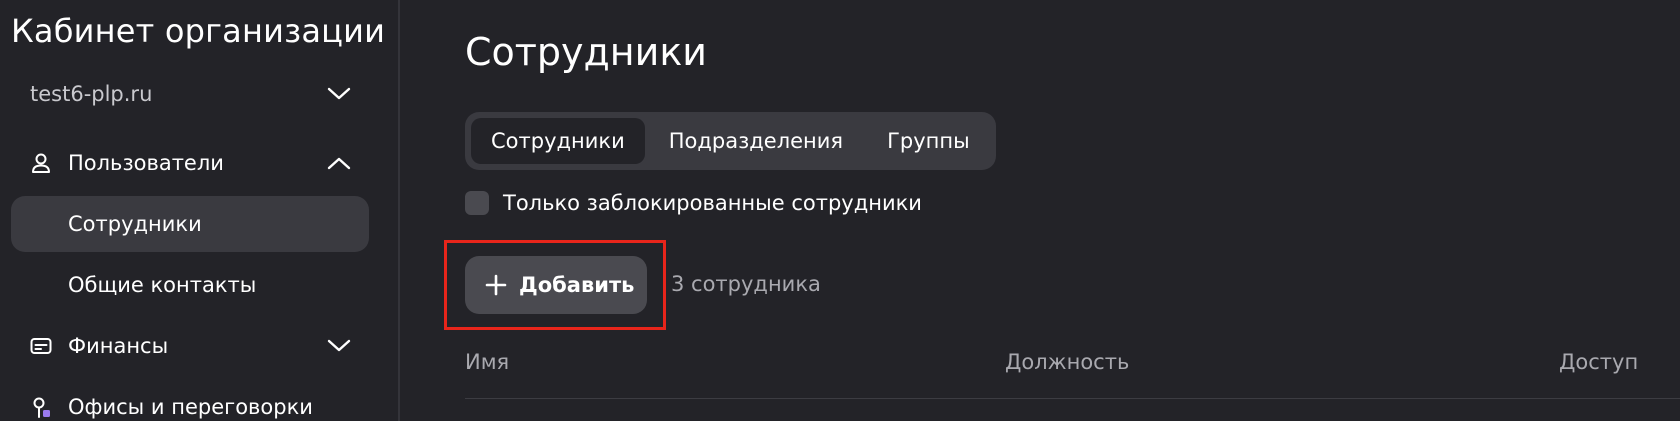 The height and width of the screenshot is (421, 1680). Describe the element at coordinates (712, 203) in the screenshot. I see `blocked-only-label: Только заблокированные сотрудники` at that location.